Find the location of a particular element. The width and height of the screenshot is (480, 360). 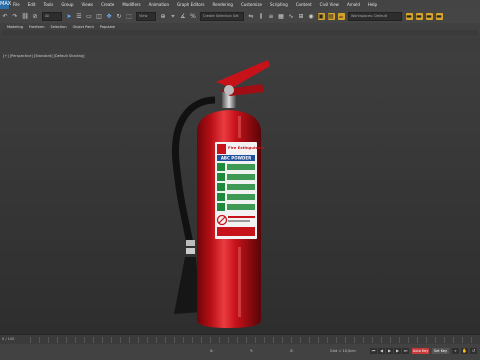

window-crossing-icon: ◫ is located at coordinates (99, 16).